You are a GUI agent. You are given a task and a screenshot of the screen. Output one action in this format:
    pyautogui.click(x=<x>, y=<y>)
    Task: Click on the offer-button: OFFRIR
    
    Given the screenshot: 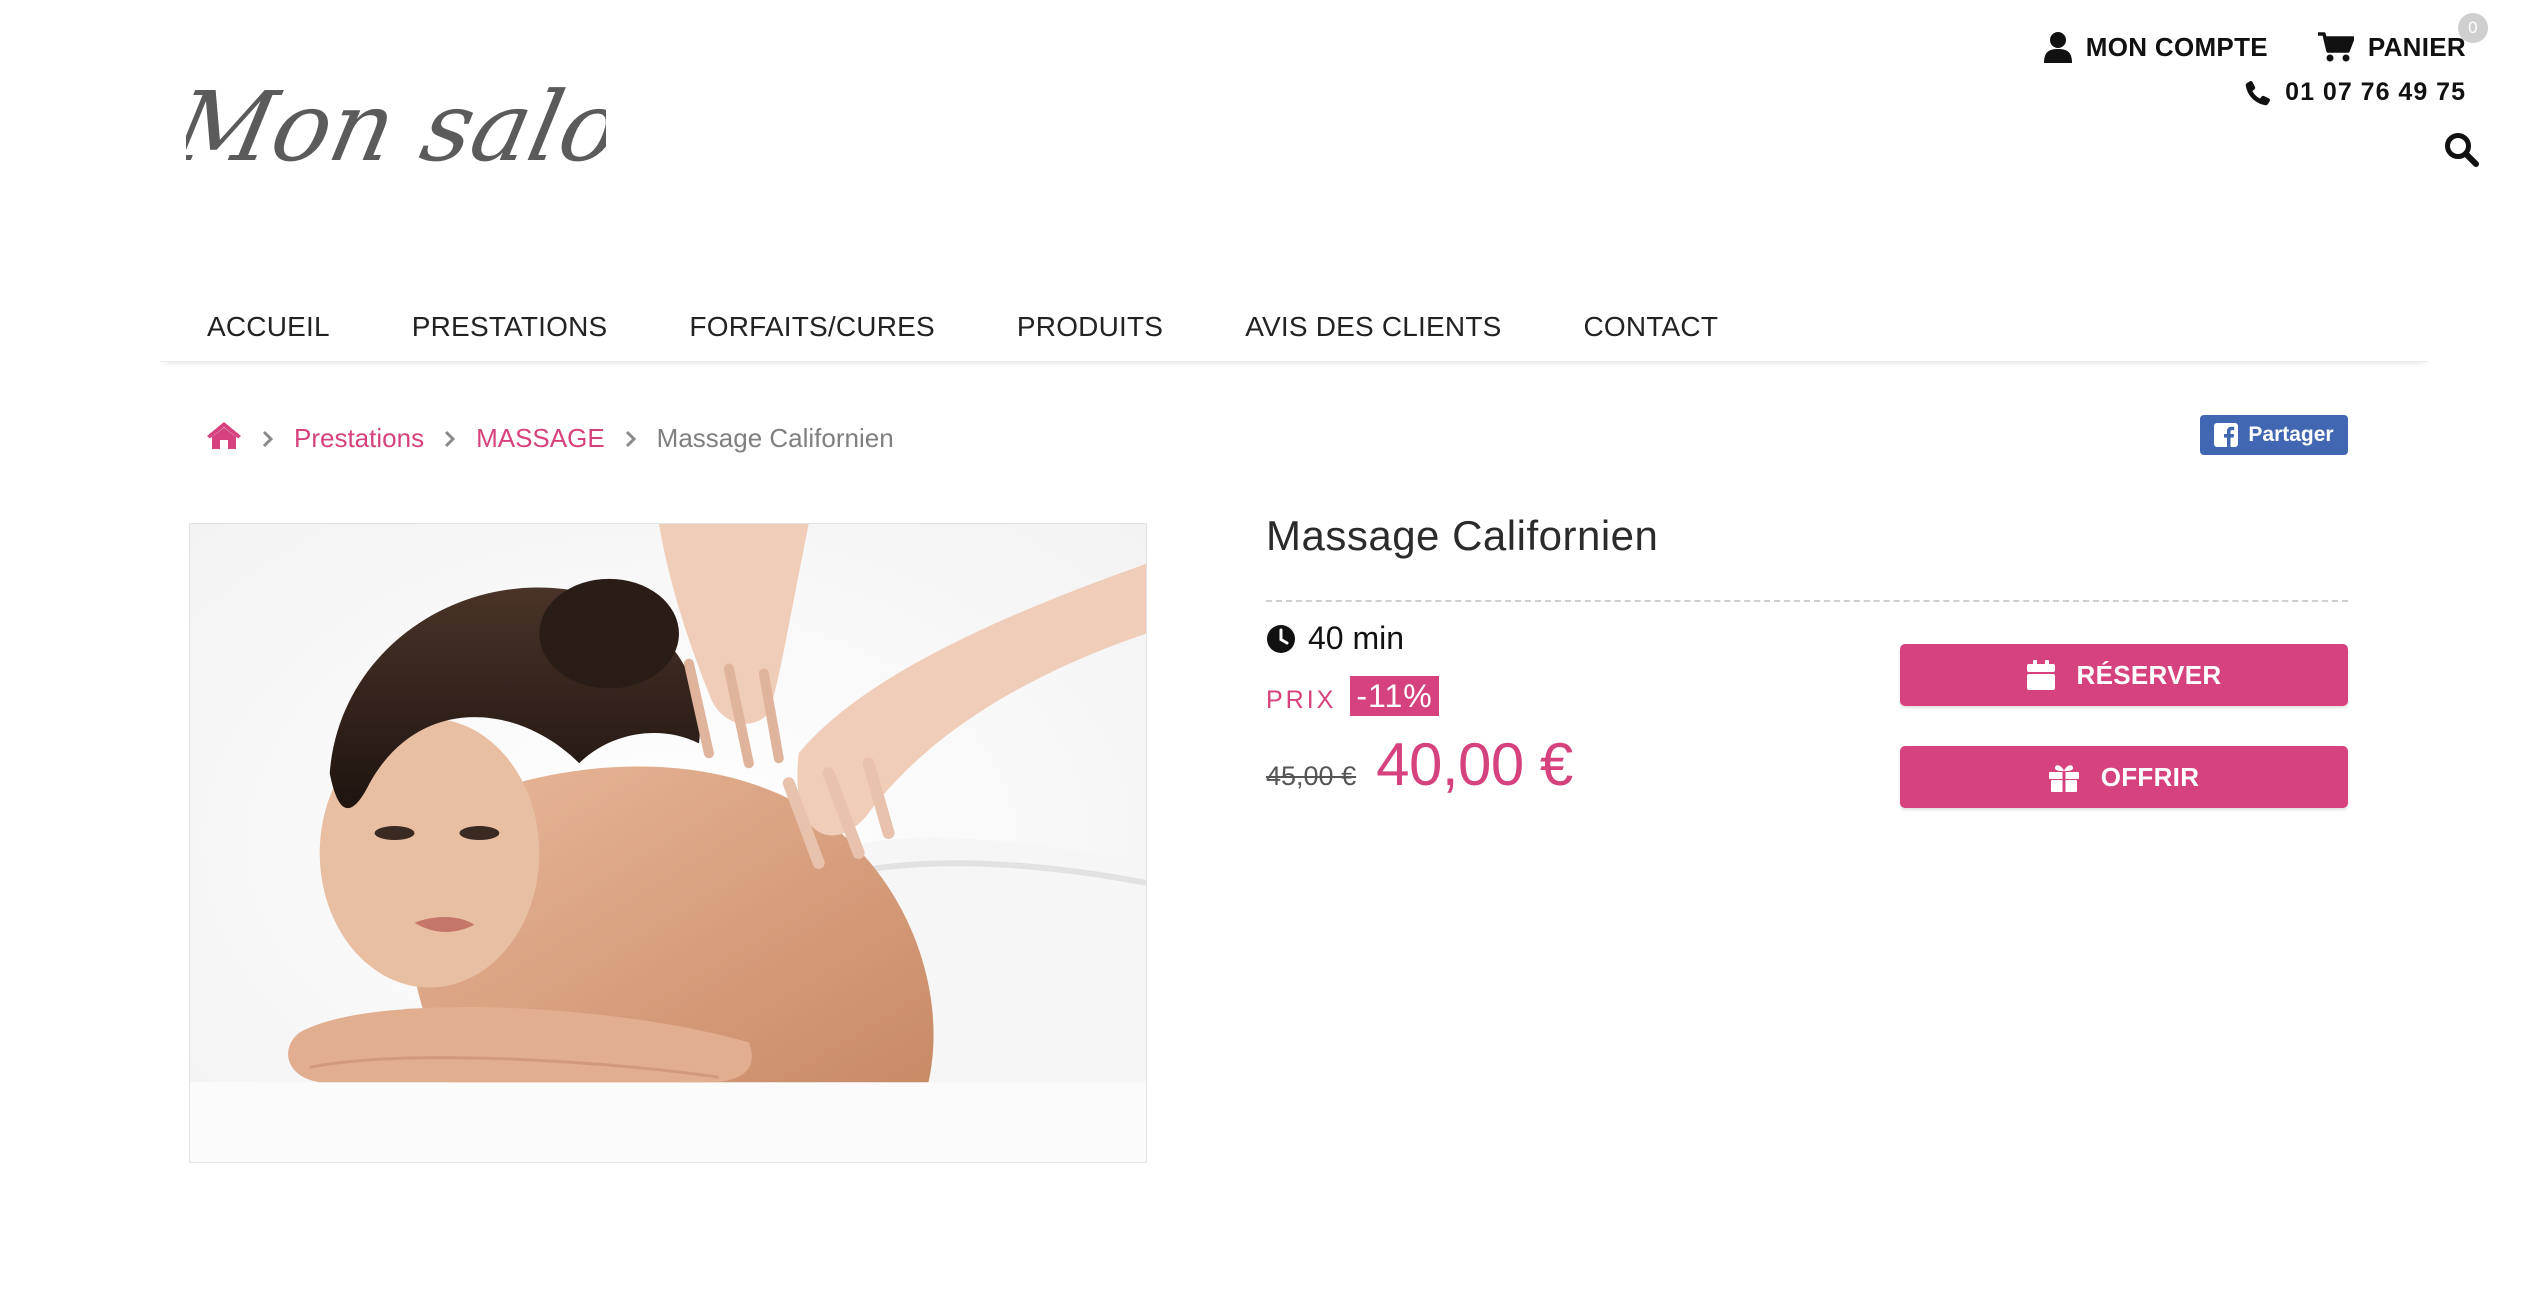 What is the action you would take?
    pyautogui.click(x=2124, y=777)
    